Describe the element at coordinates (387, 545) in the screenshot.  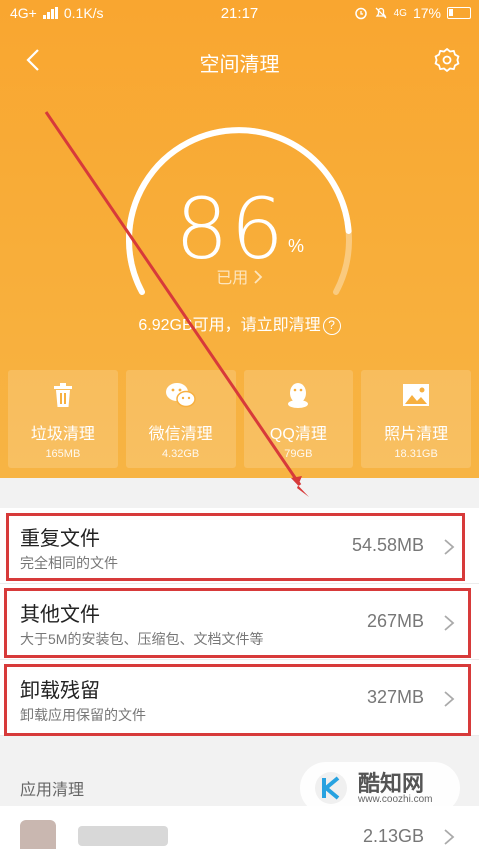
I see `item-size: 54.58MB` at that location.